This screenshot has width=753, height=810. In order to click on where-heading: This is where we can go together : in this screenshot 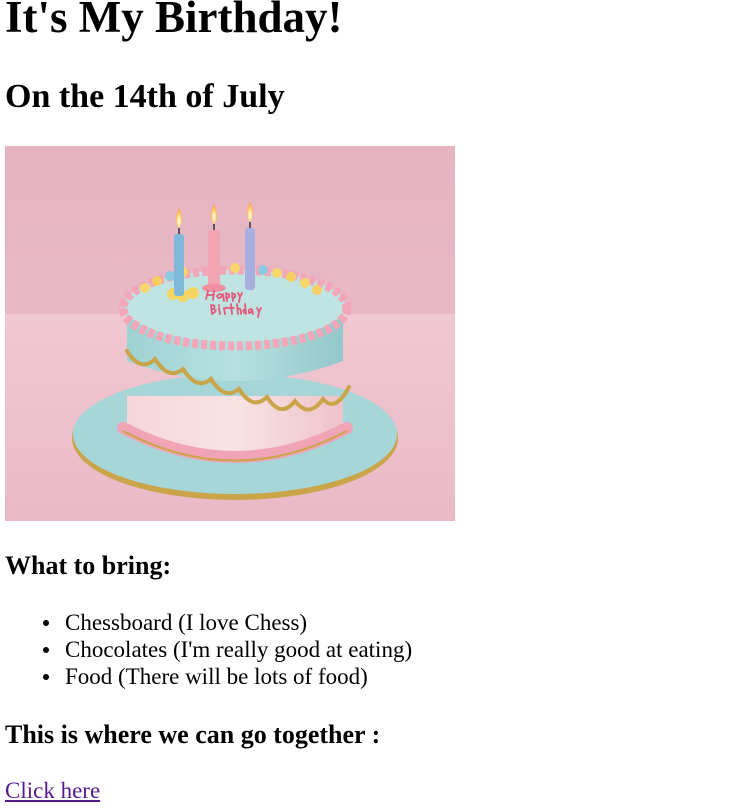, I will do `click(193, 734)`.